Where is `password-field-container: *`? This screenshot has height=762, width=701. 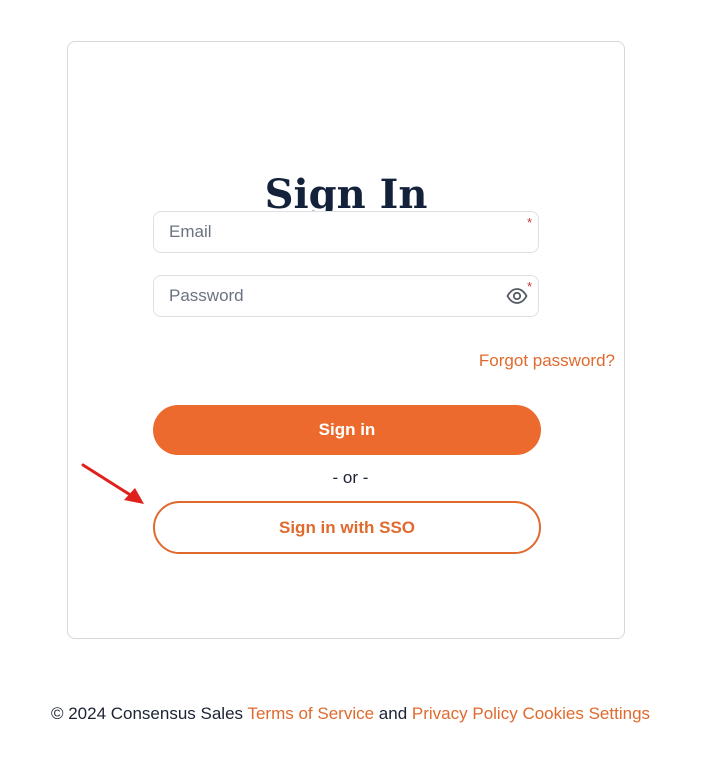 password-field-container: * is located at coordinates (346, 296).